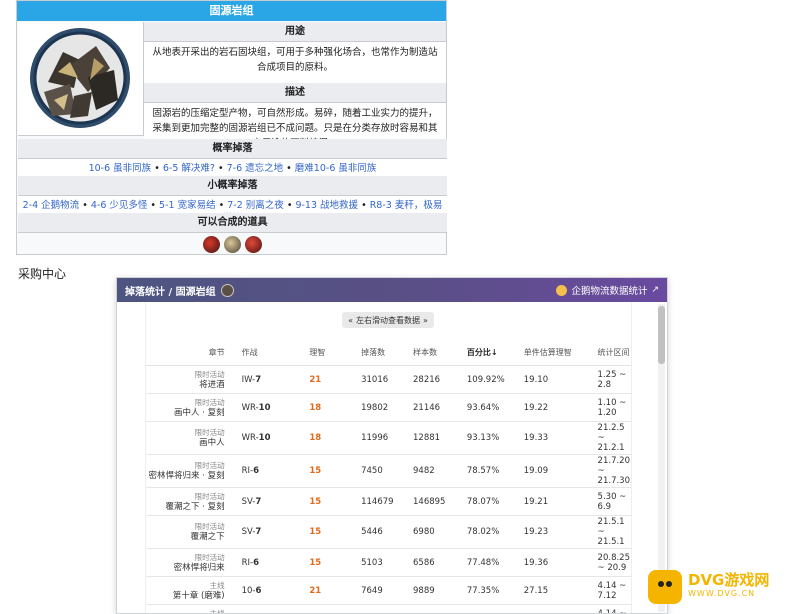 This screenshot has width=800, height=614. Describe the element at coordinates (425, 320) in the screenshot. I see `chevron-right-icon: »` at that location.